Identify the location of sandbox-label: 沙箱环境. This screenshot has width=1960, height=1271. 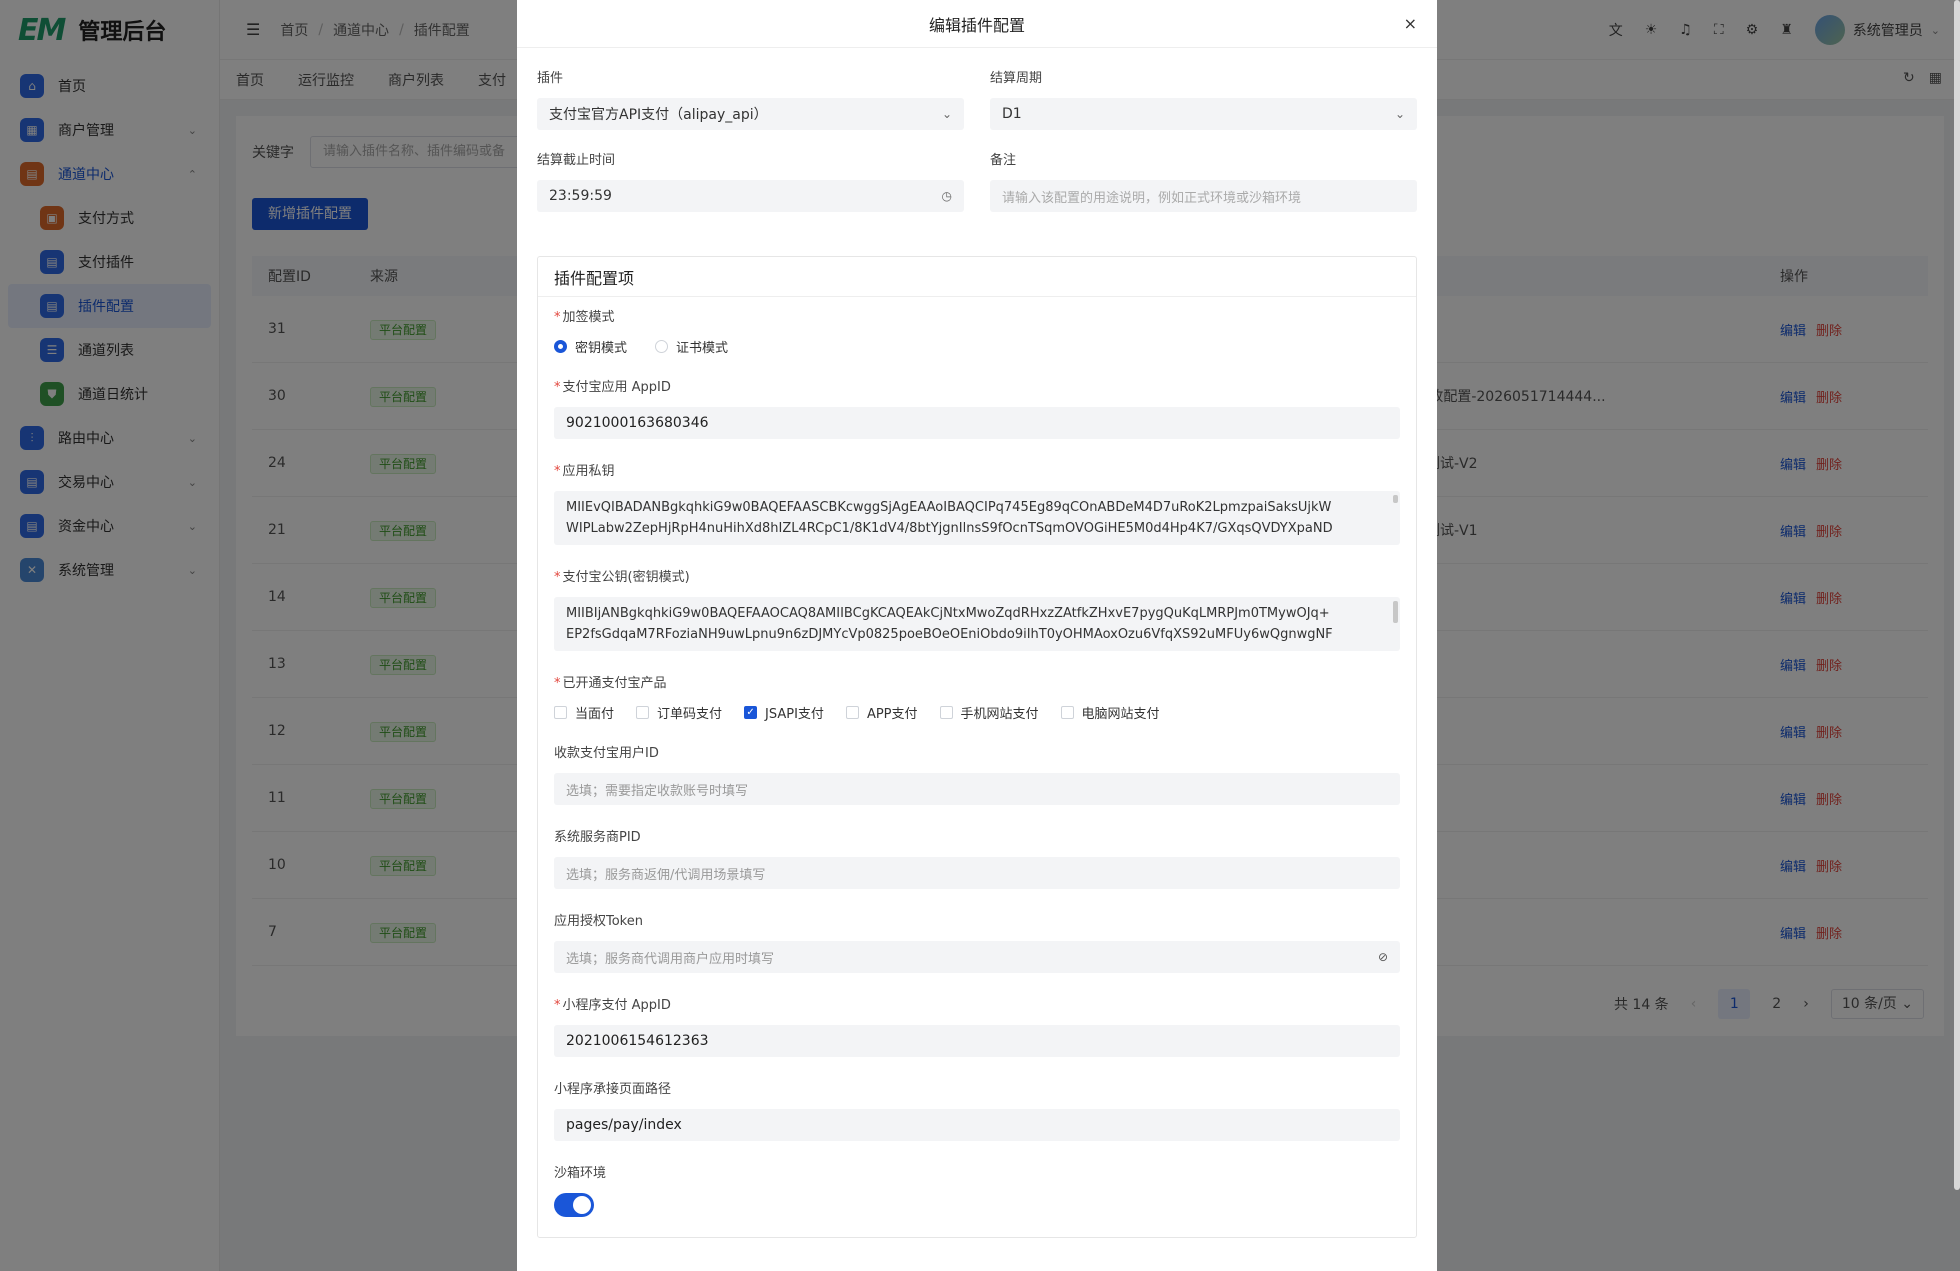
(580, 1173).